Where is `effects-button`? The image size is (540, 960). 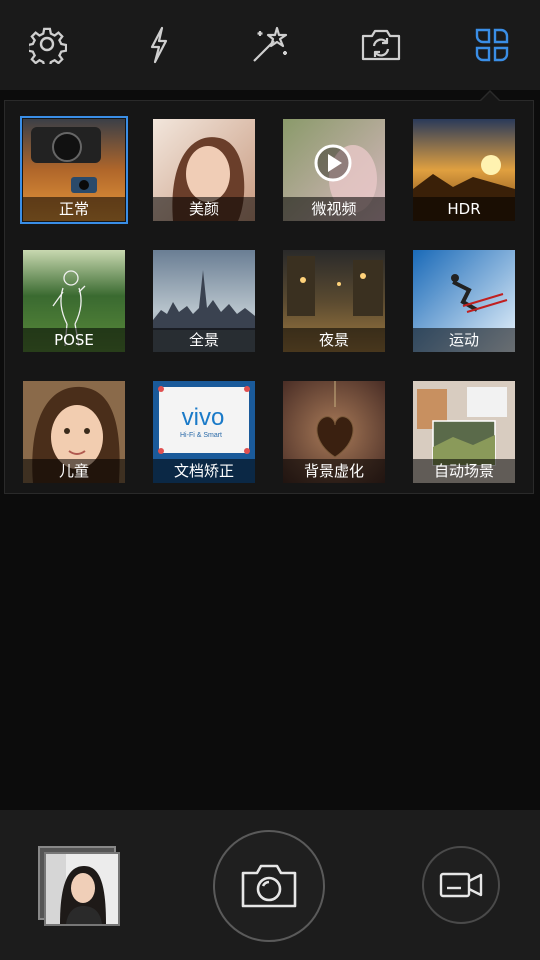 effects-button is located at coordinates (270, 45).